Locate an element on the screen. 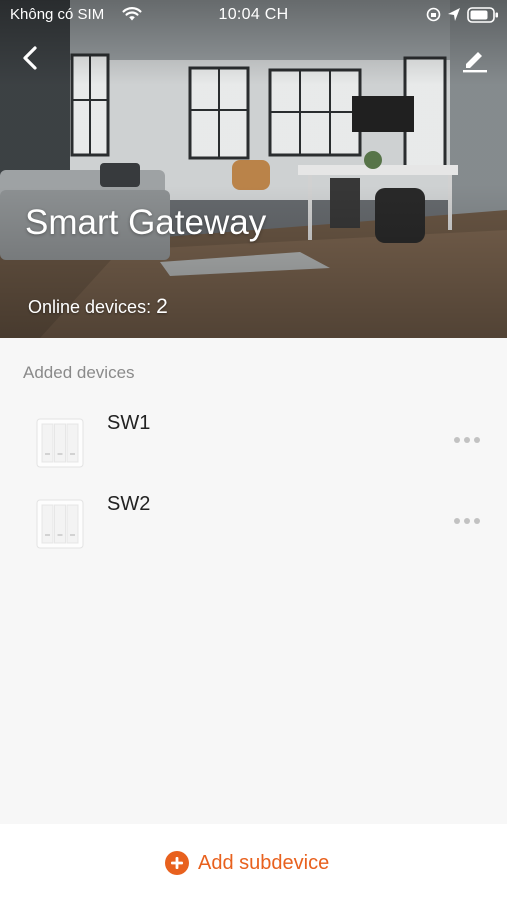 The image size is (507, 900). edit-pencil-icon is located at coordinates (475, 59).